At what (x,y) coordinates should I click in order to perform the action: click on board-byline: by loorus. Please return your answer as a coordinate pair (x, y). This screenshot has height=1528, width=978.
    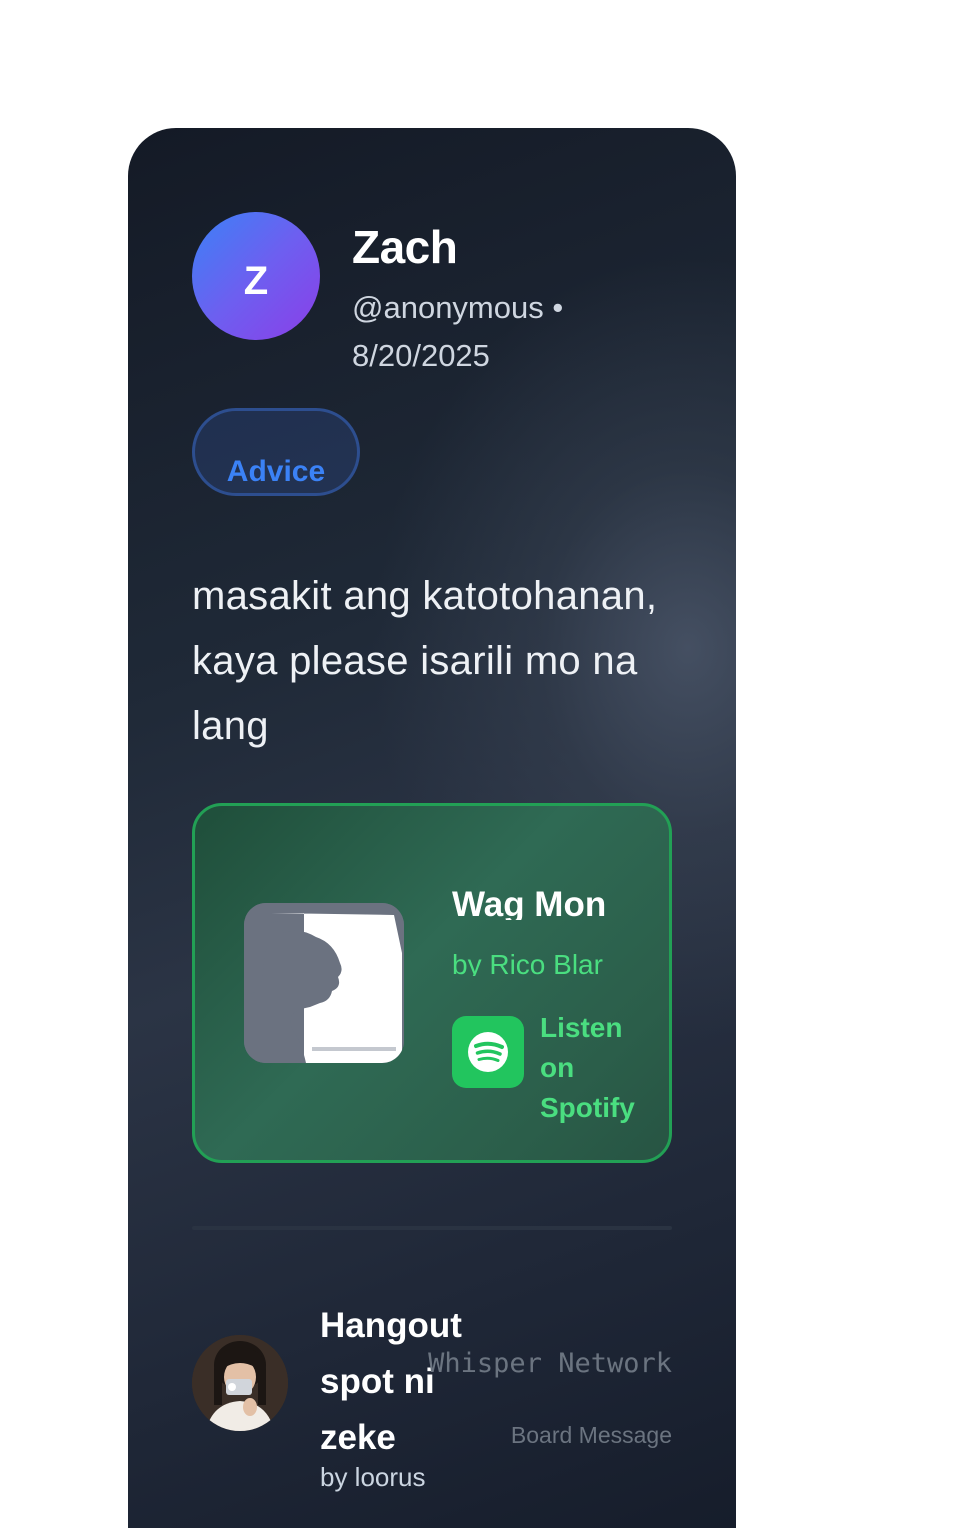
    Looking at the image, I should click on (373, 1477).